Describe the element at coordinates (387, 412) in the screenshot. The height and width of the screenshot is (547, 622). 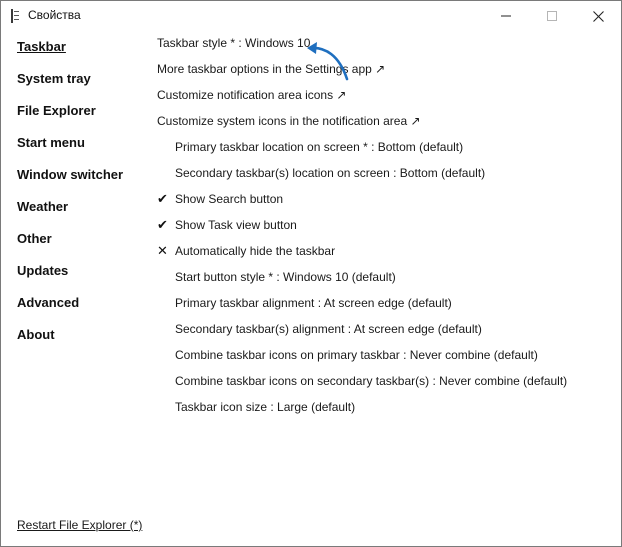
I see `setting-taskbar-icon-size: Taskbar icon size : Large (default)` at that location.